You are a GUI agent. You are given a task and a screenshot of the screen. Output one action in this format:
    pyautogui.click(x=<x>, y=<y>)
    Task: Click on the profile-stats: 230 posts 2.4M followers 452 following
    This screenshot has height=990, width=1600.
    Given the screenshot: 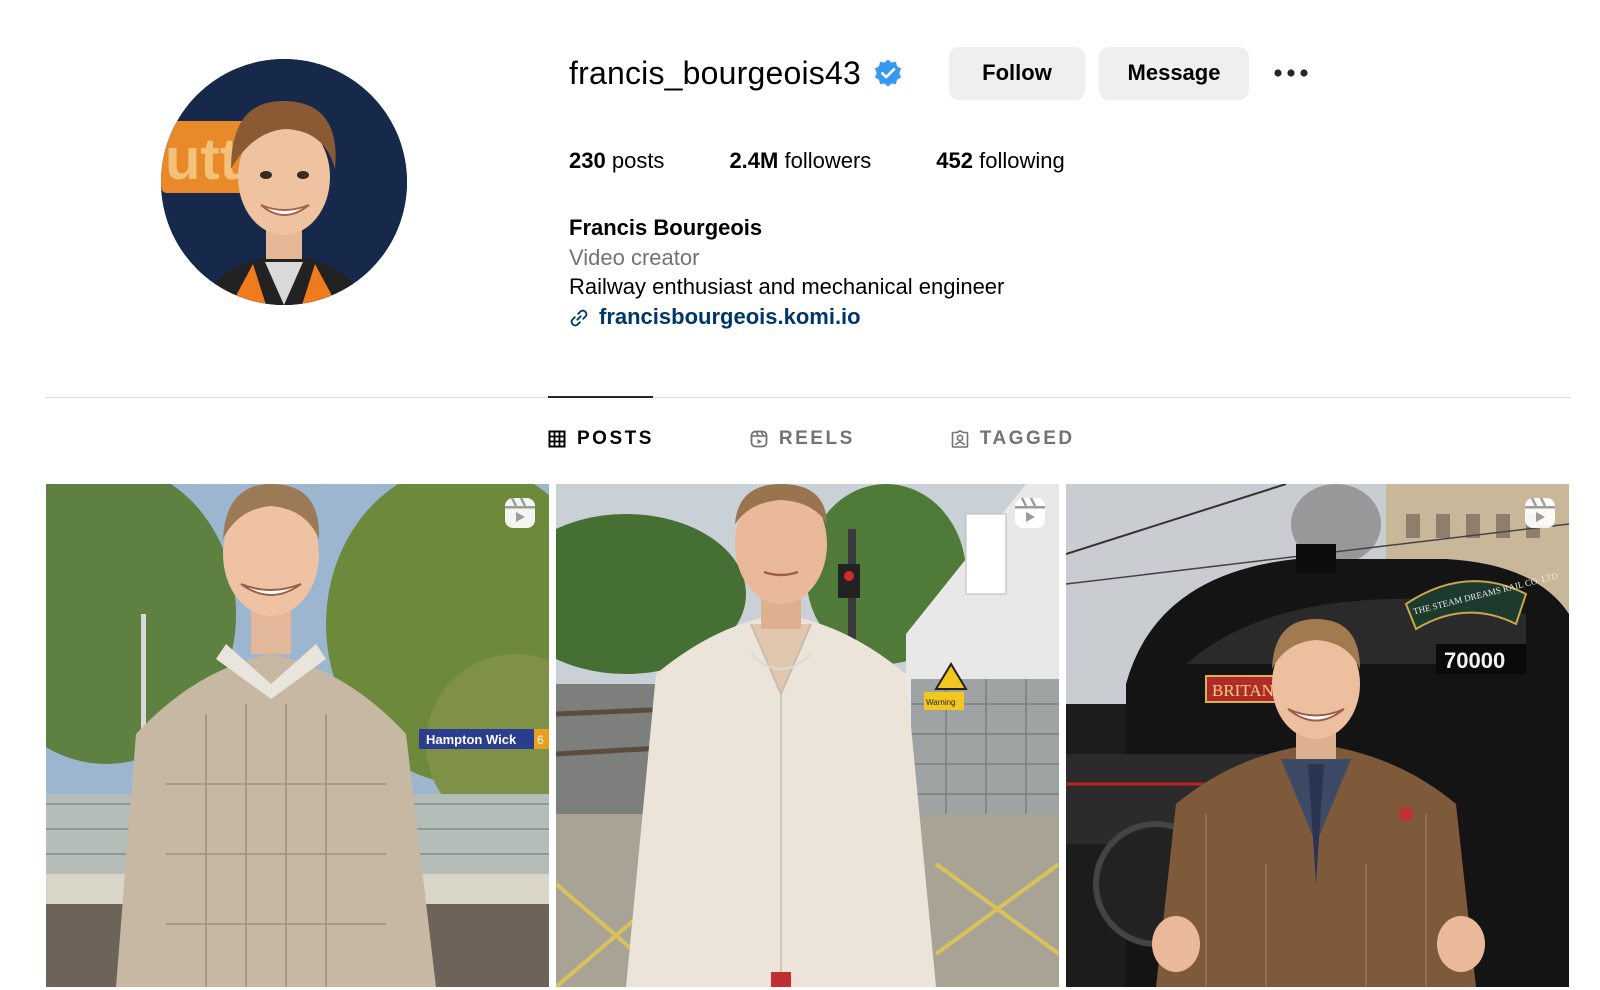 What is the action you would take?
    pyautogui.click(x=817, y=161)
    